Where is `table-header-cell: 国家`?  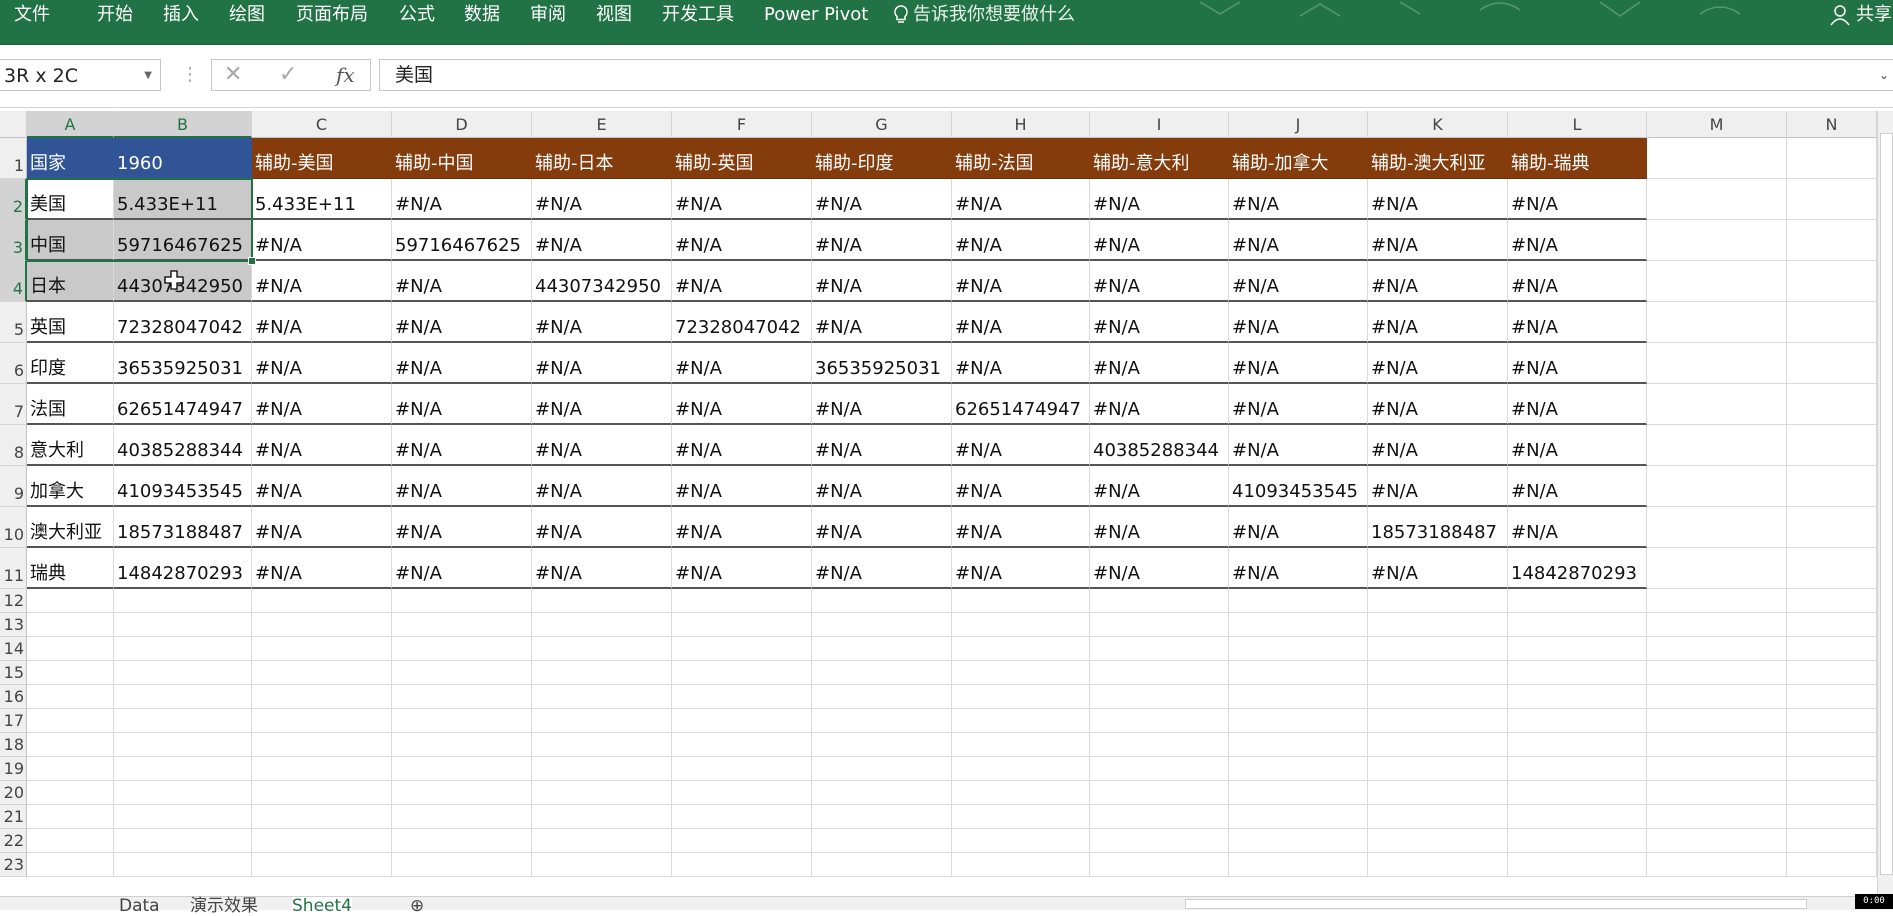
table-header-cell: 国家 is located at coordinates (70, 158).